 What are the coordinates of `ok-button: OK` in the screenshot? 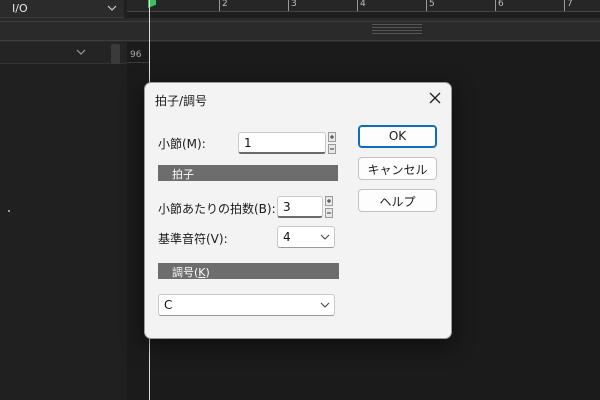 It's located at (397, 136).